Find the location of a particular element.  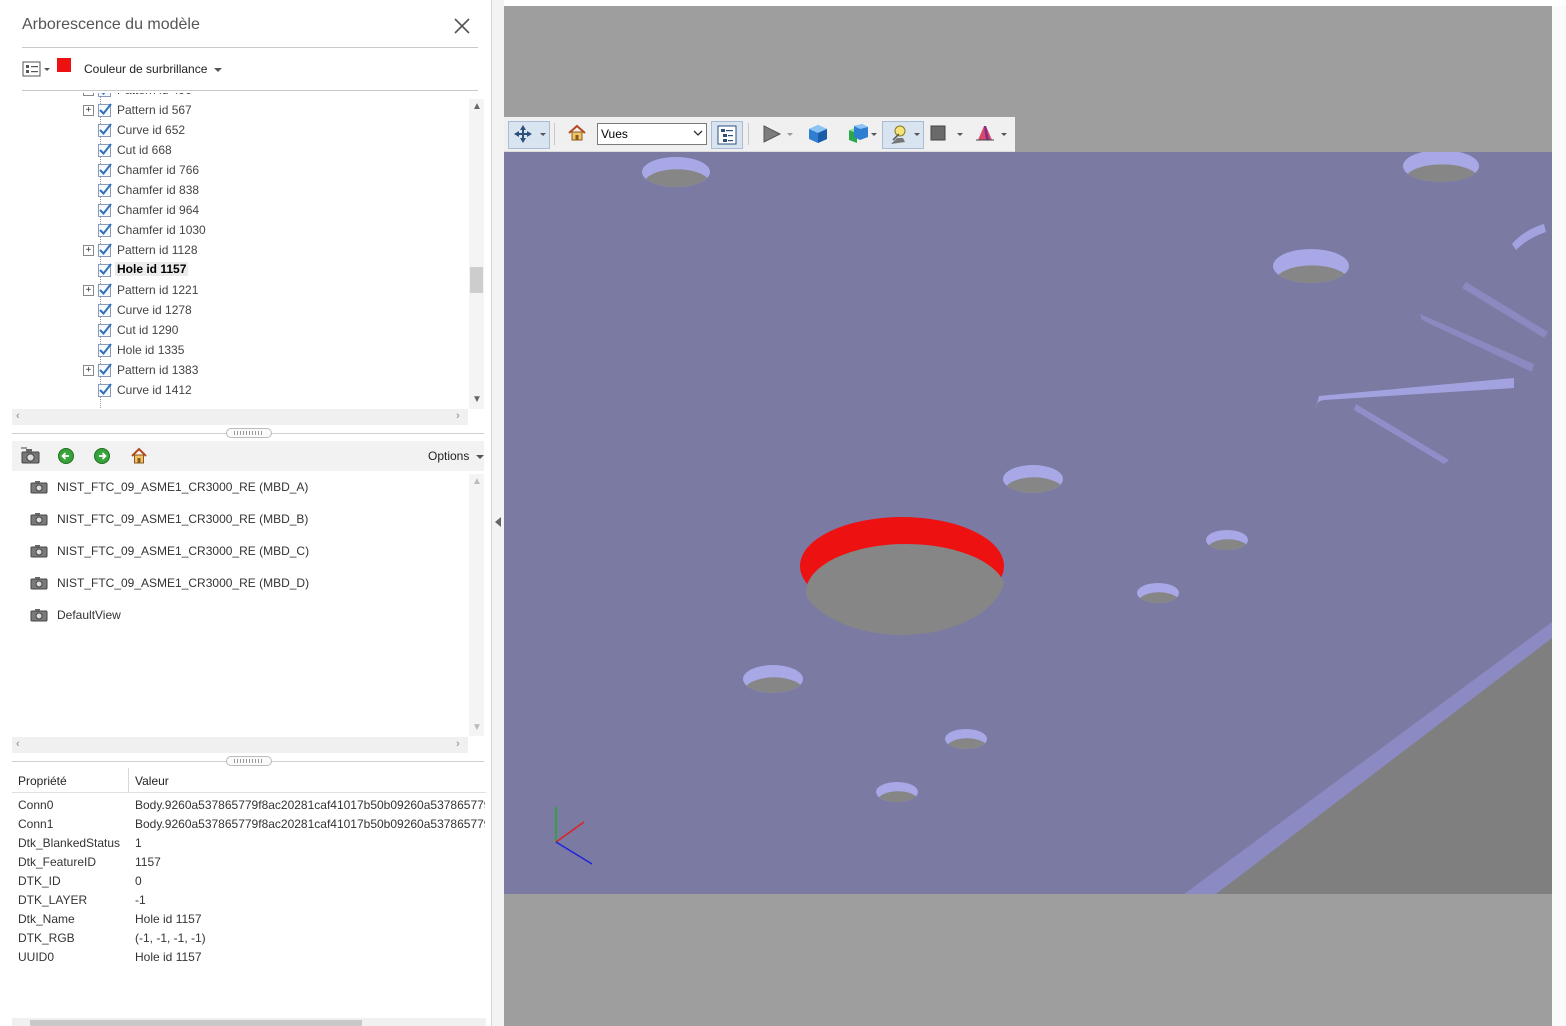

tree-item: + Pattern id 1128 is located at coordinates (240, 250).